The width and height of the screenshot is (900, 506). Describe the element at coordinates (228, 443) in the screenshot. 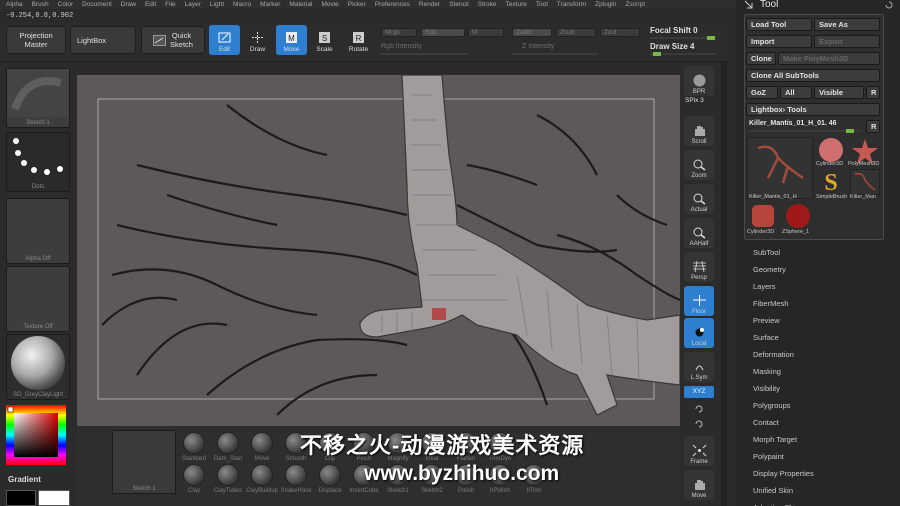

I see `brush-dam-stan` at that location.